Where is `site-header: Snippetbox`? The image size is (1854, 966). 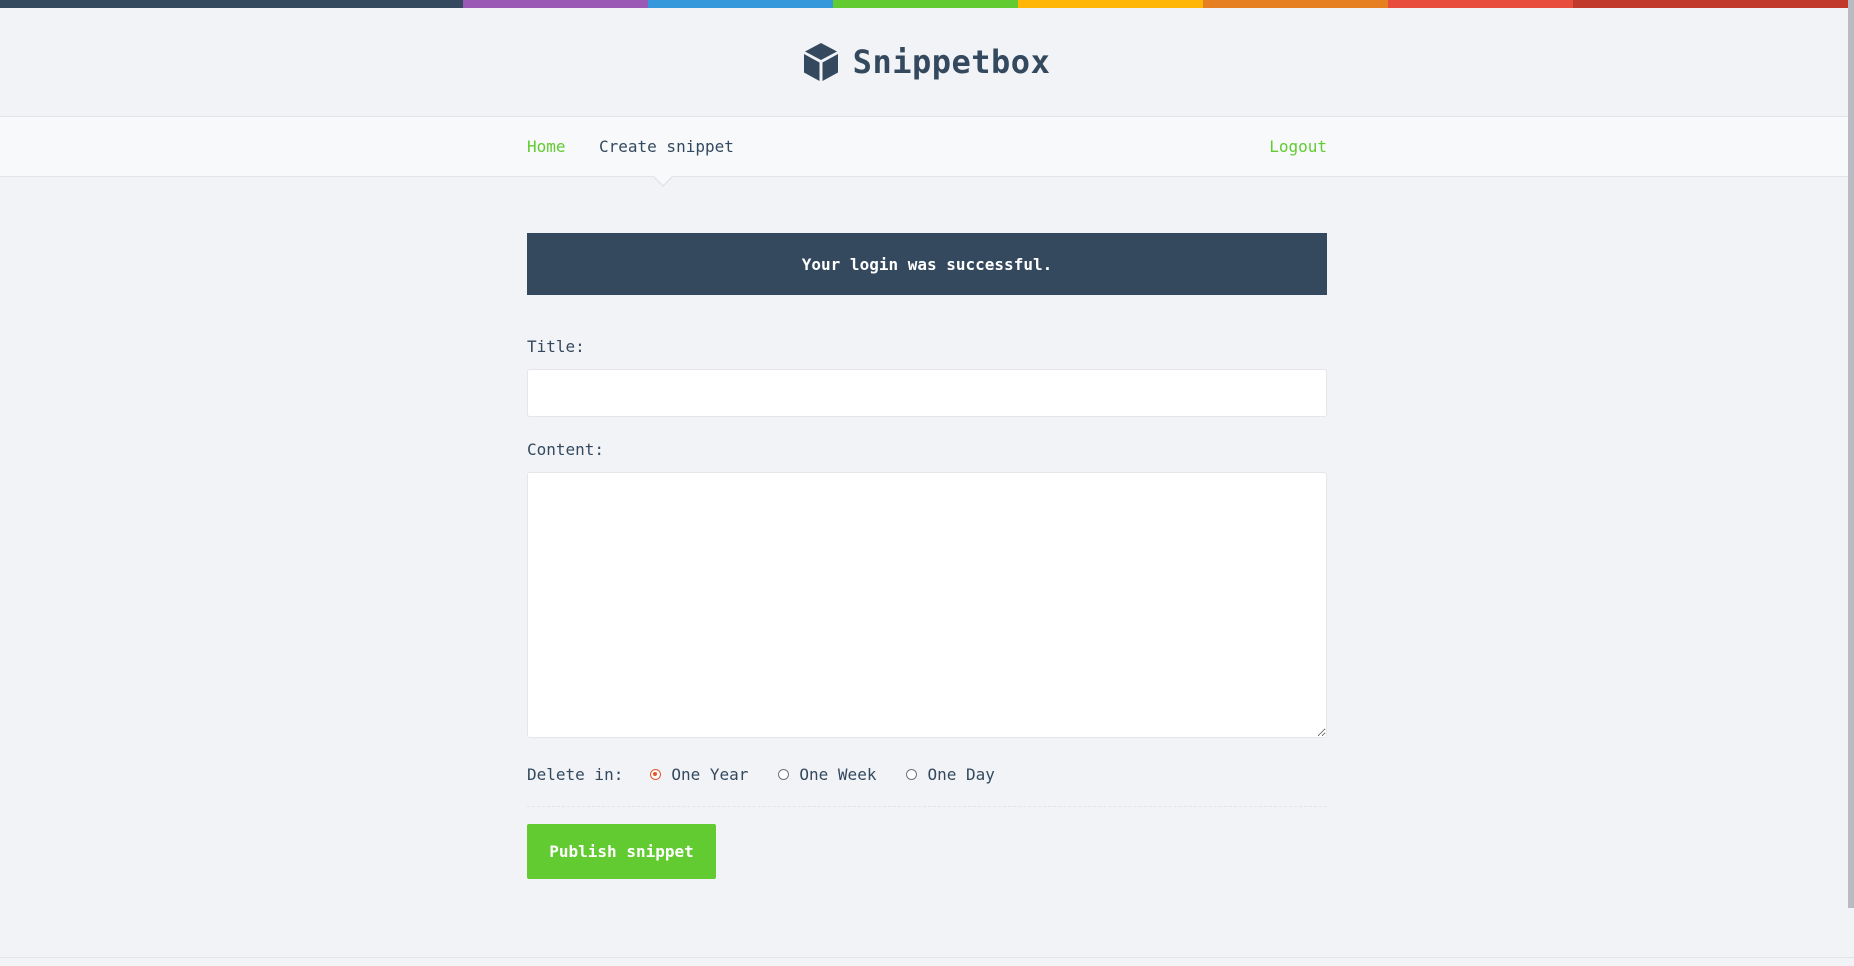 site-header: Snippetbox is located at coordinates (927, 62).